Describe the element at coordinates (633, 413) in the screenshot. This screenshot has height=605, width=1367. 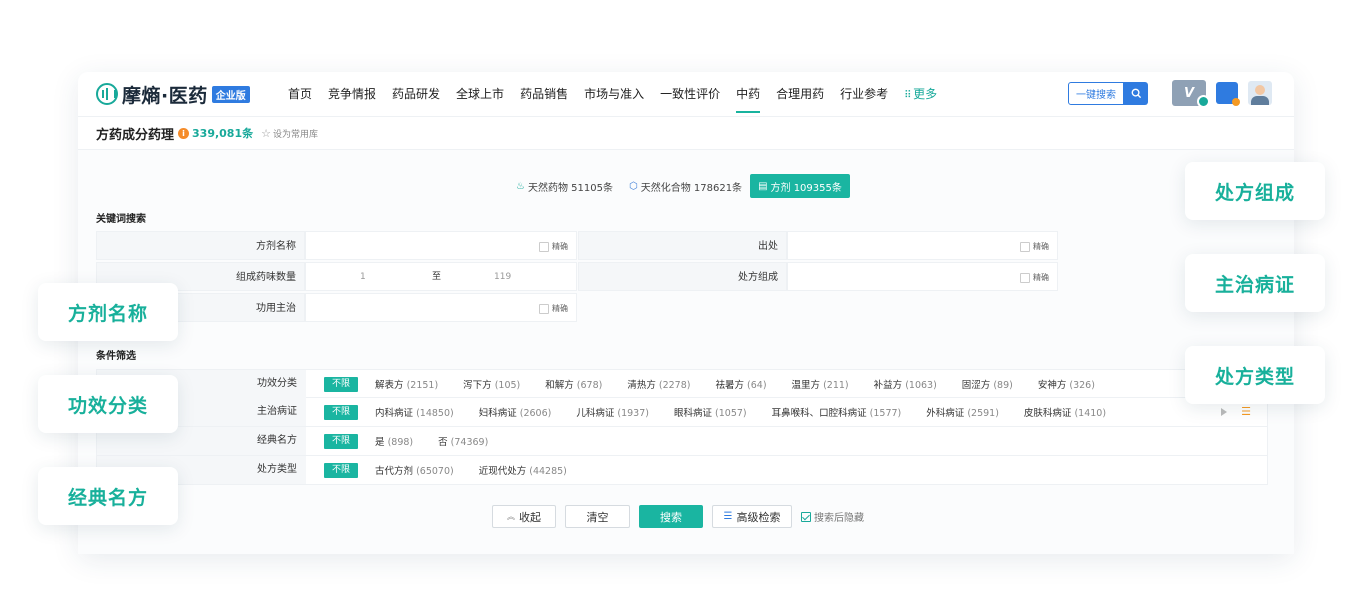
I see `filter-option-count: (1937)` at that location.